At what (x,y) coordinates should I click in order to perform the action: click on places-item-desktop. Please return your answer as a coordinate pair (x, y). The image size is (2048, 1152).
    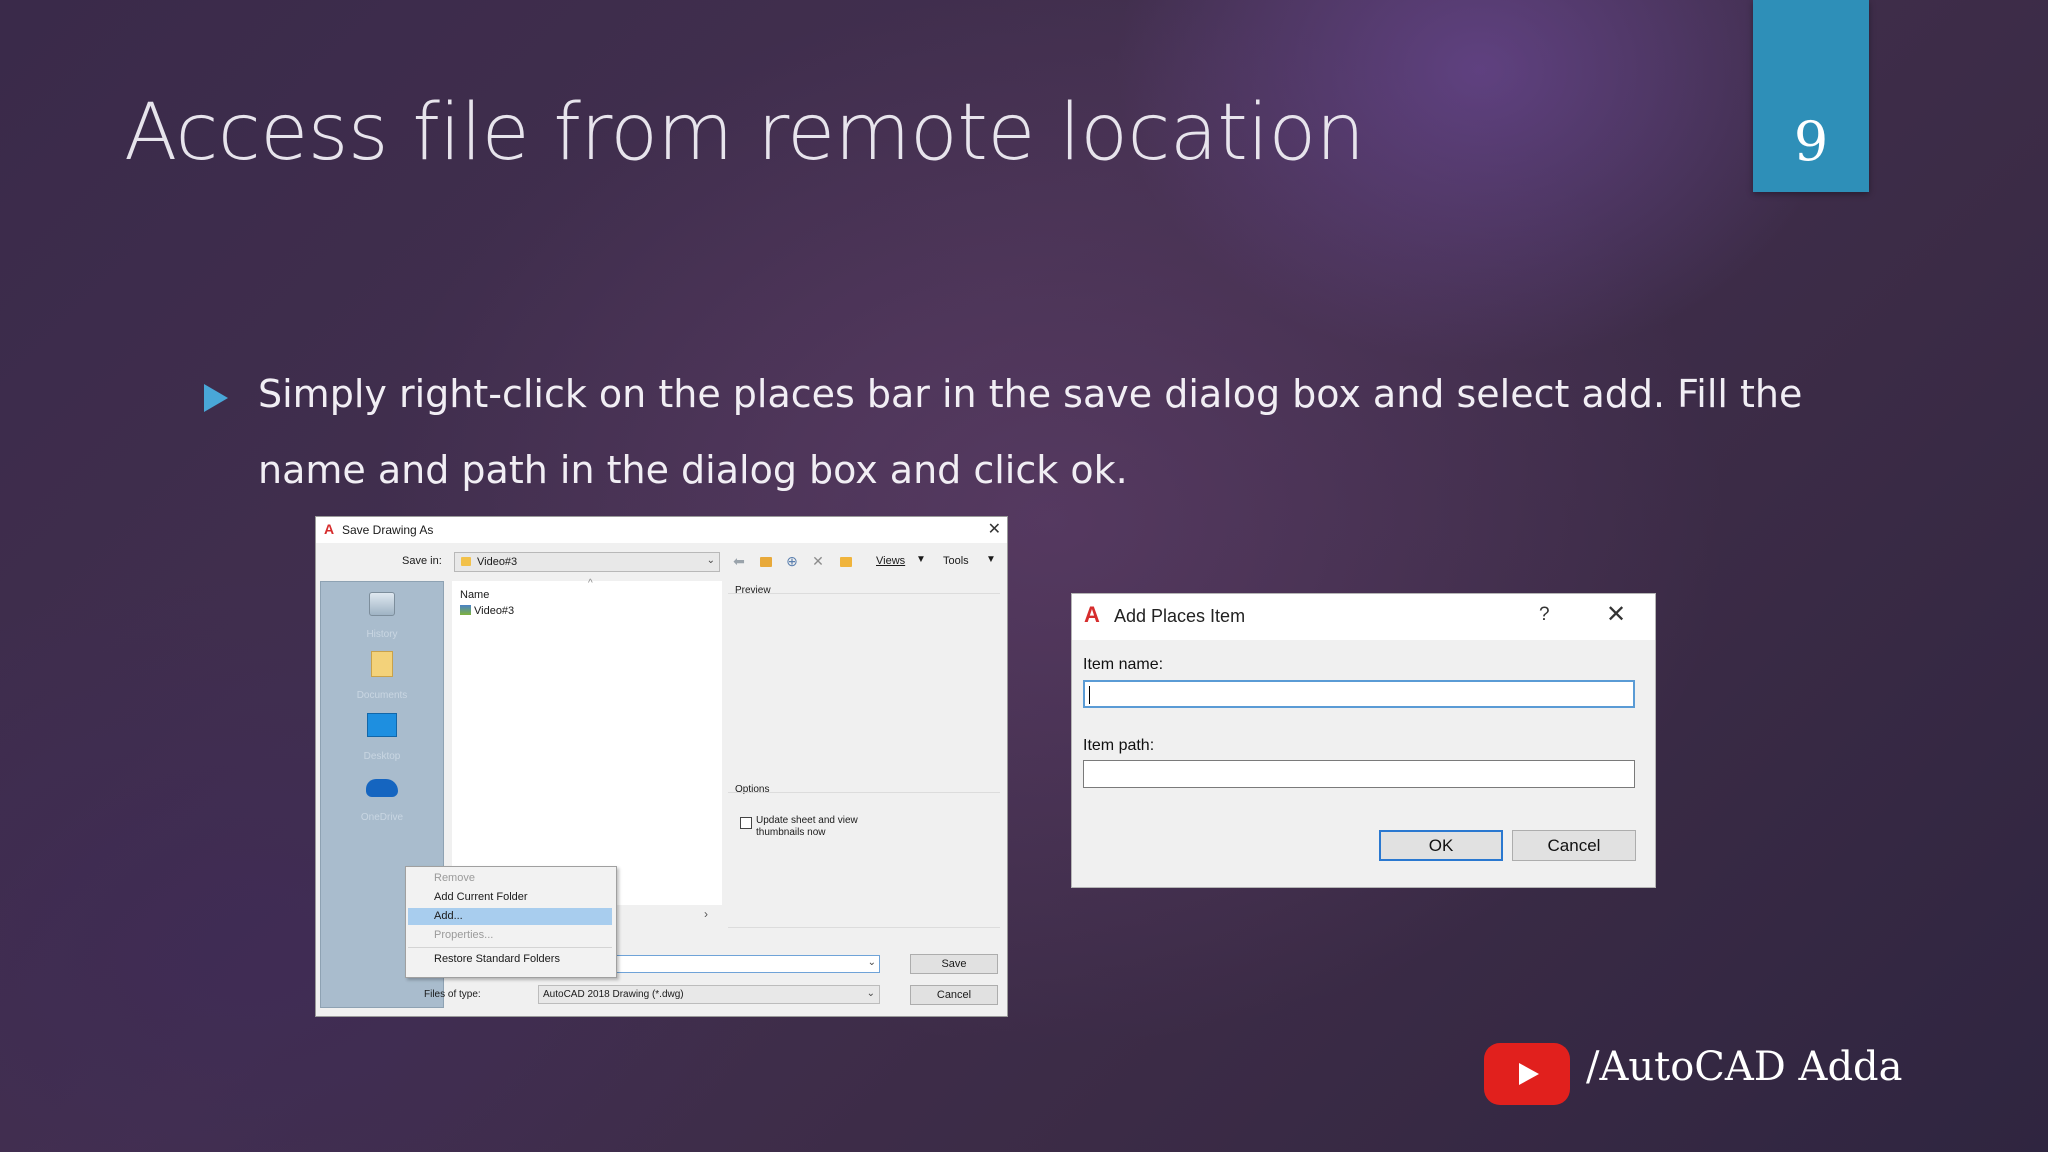
    Looking at the image, I should click on (382, 730).